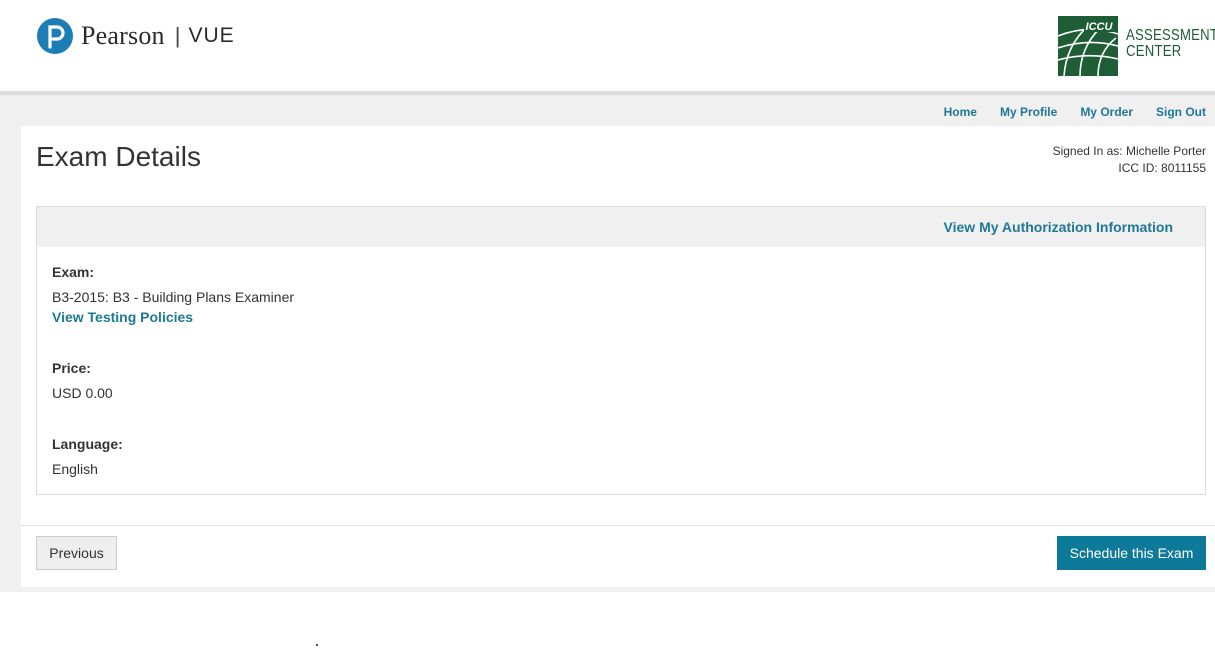  What do you see at coordinates (1088, 46) in the screenshot?
I see `icc-globe-icon: ICCU` at bounding box center [1088, 46].